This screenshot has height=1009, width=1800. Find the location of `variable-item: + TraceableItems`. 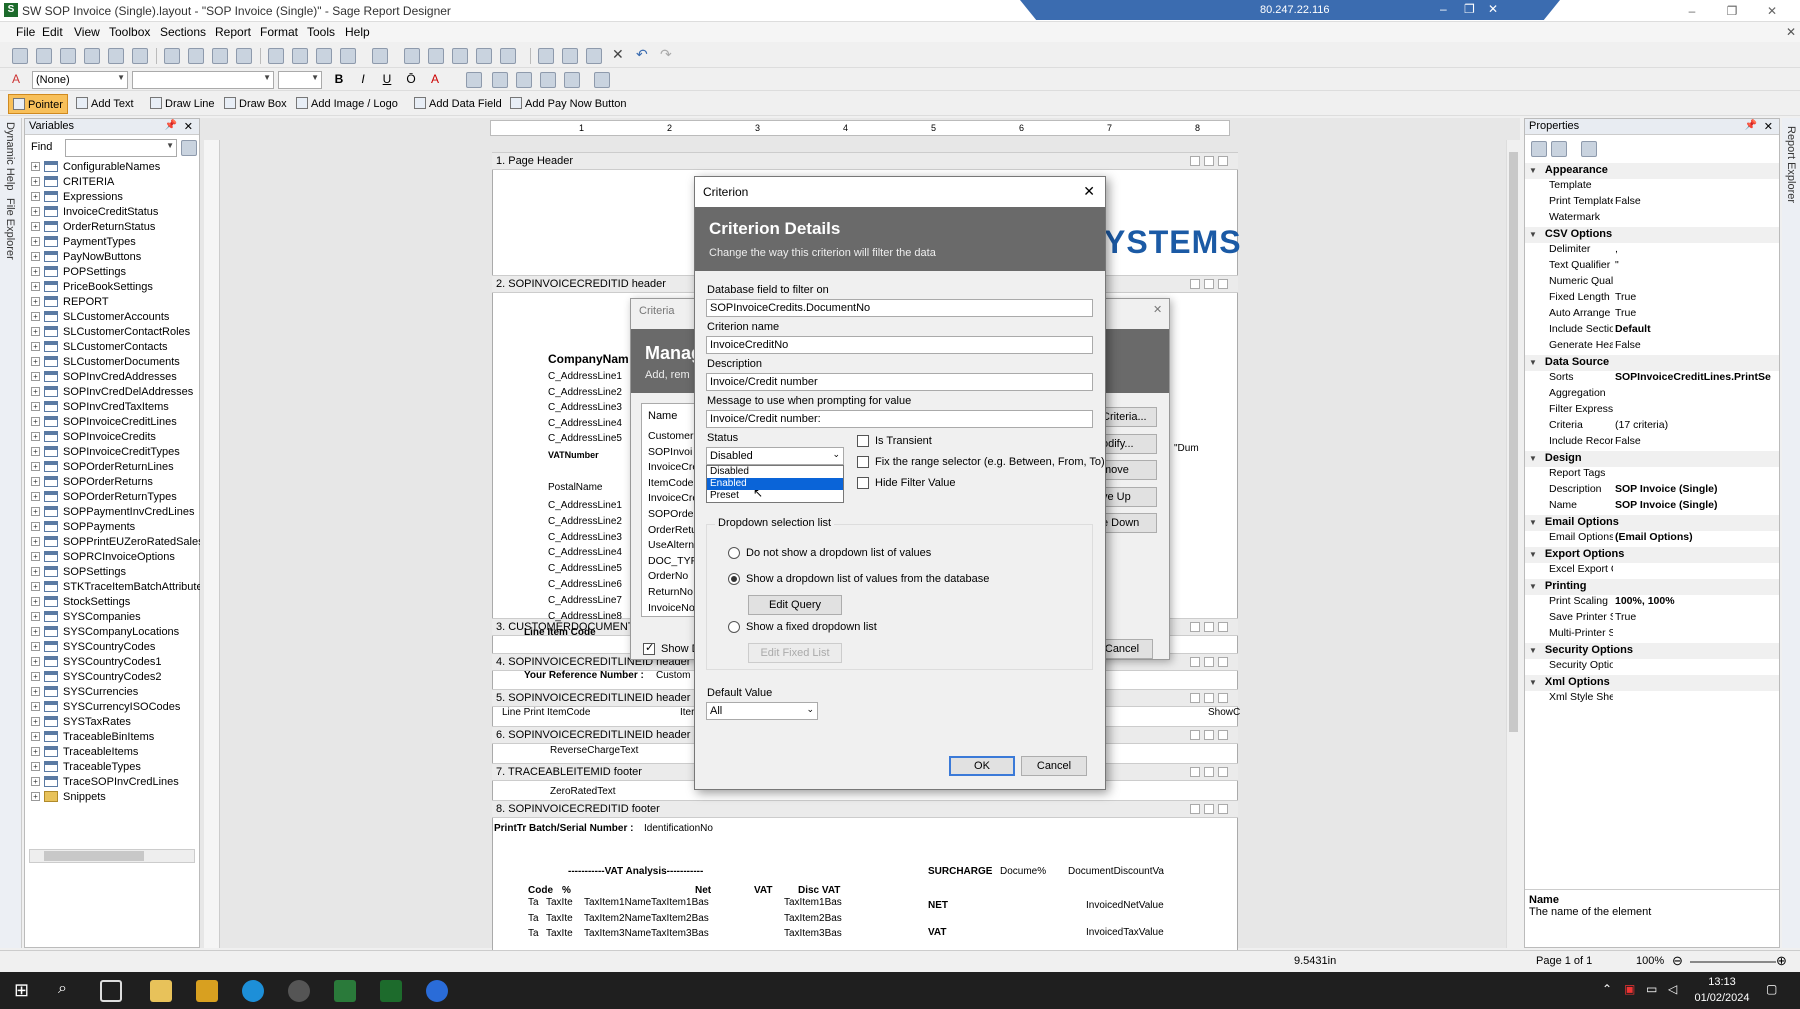

variable-item: + TraceableItems is located at coordinates (121, 751).